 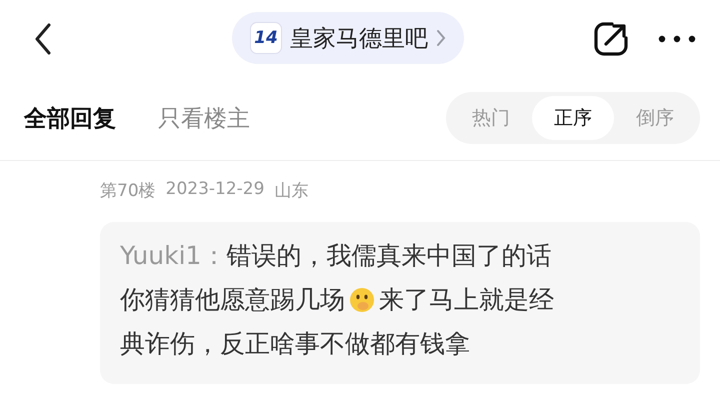 I want to click on forum-logo: 14, so click(x=266, y=38).